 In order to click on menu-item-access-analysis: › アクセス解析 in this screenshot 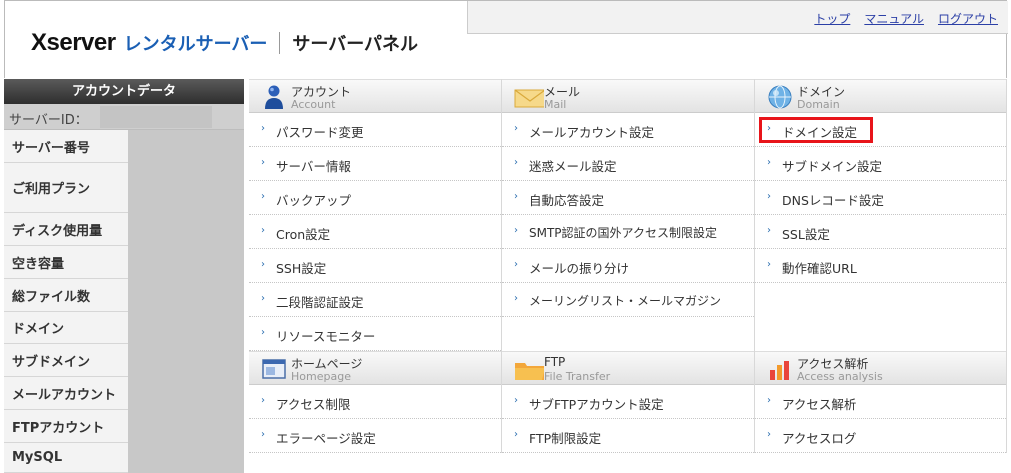, I will do `click(880, 402)`.